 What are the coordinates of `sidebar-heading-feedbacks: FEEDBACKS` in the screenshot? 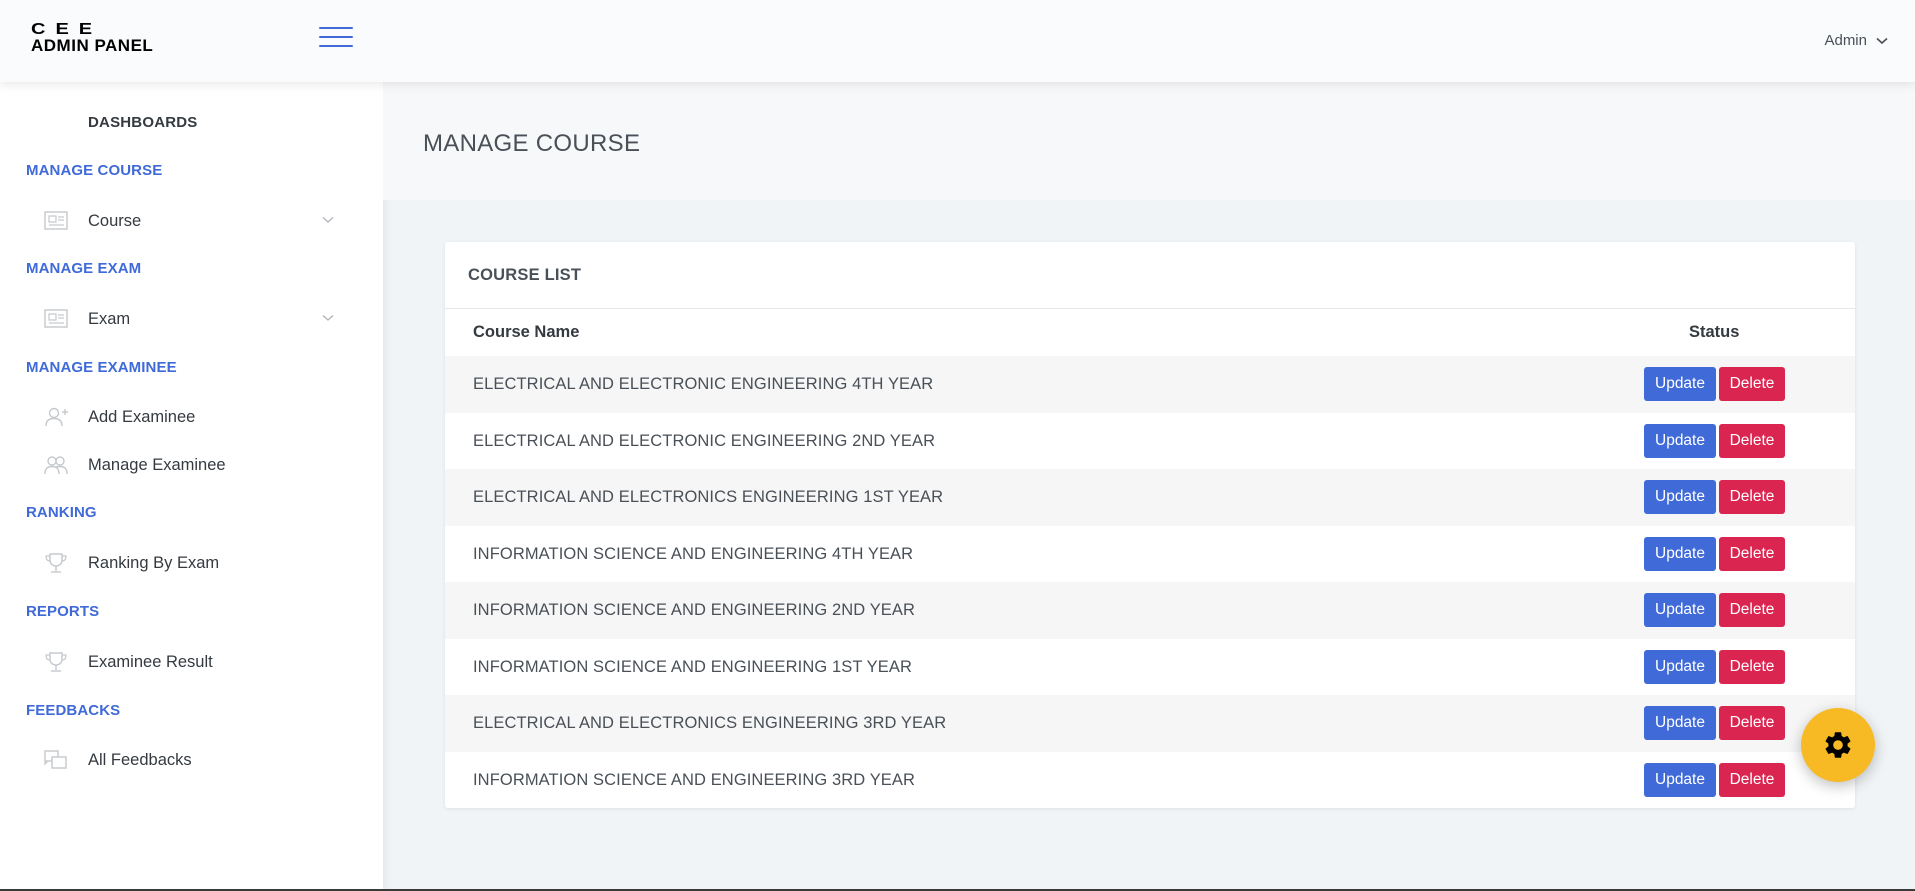 It's located at (73, 710).